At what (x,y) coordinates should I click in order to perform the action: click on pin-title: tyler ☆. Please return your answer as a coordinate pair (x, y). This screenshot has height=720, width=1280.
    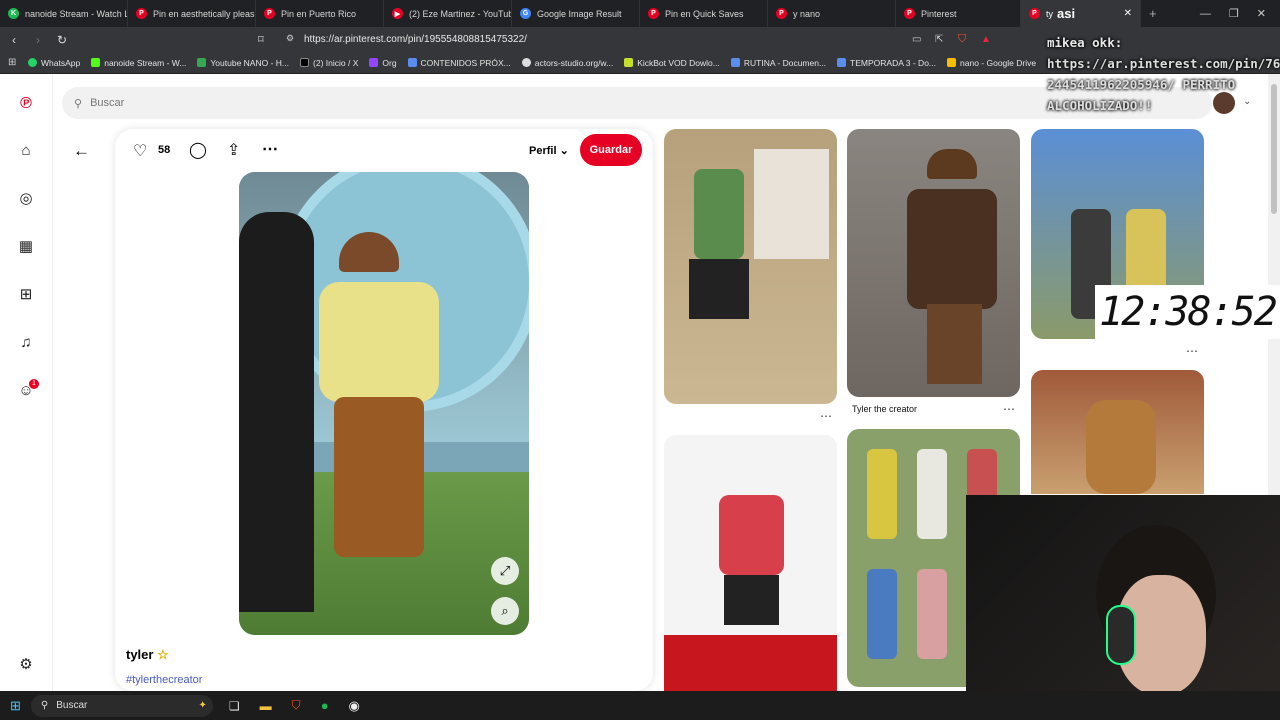
    Looking at the image, I should click on (147, 654).